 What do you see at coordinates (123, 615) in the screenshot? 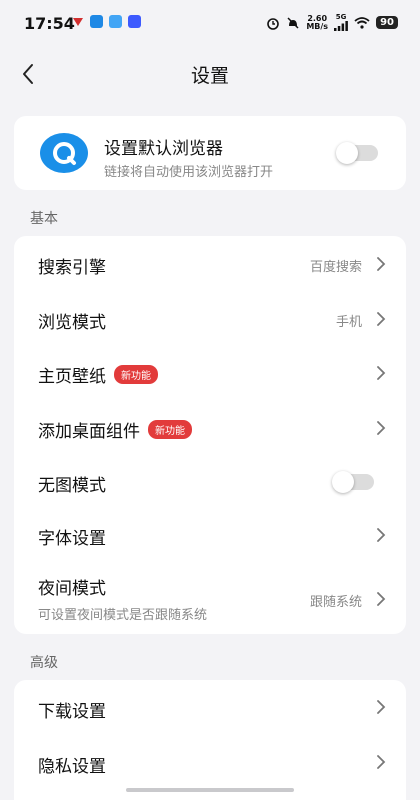
I see `row-subtitle: 可设置夜间模式是否跟随系统` at bounding box center [123, 615].